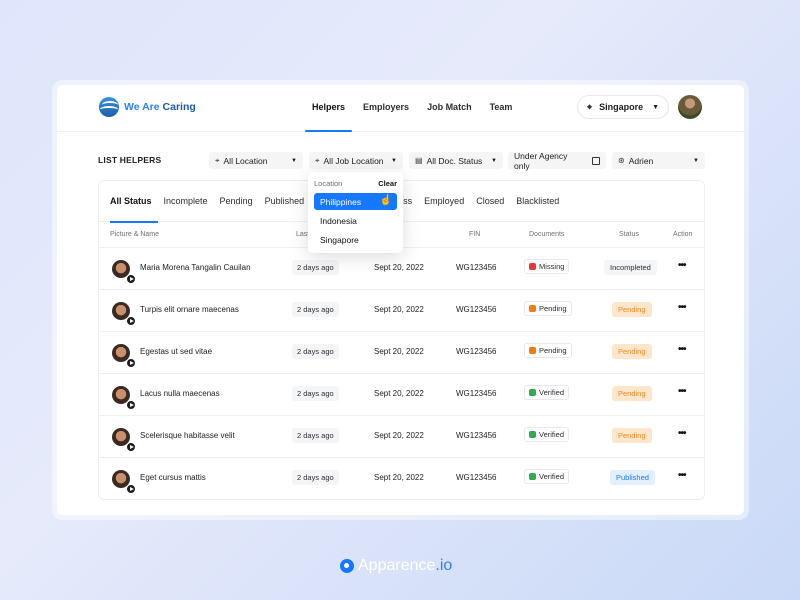 This screenshot has height=600, width=800. I want to click on location-filter: ⌖ All Location ▼, so click(256, 160).